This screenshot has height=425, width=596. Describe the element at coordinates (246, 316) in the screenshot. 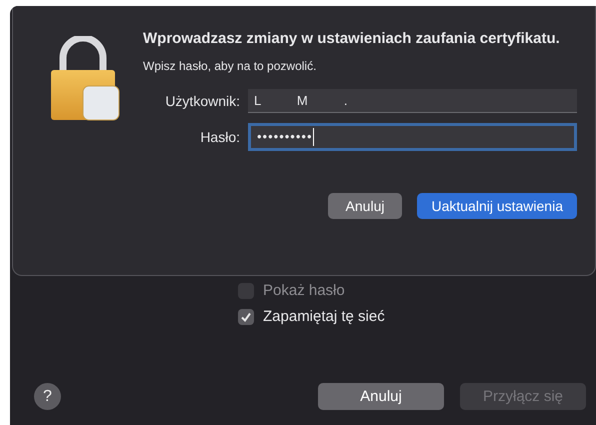

I see `checkbox` at that location.